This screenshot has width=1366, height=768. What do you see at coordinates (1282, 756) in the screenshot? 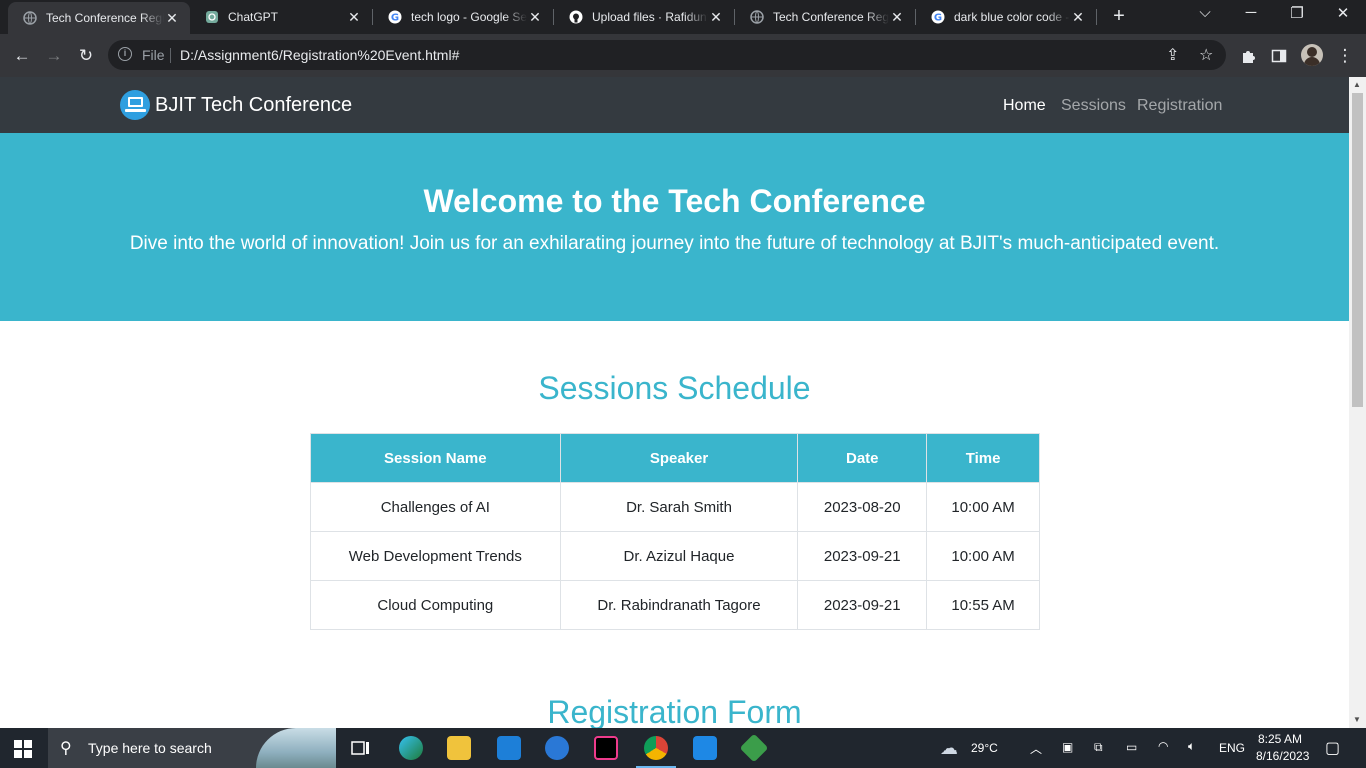
I see `clock-date: 8/16/2023` at bounding box center [1282, 756].